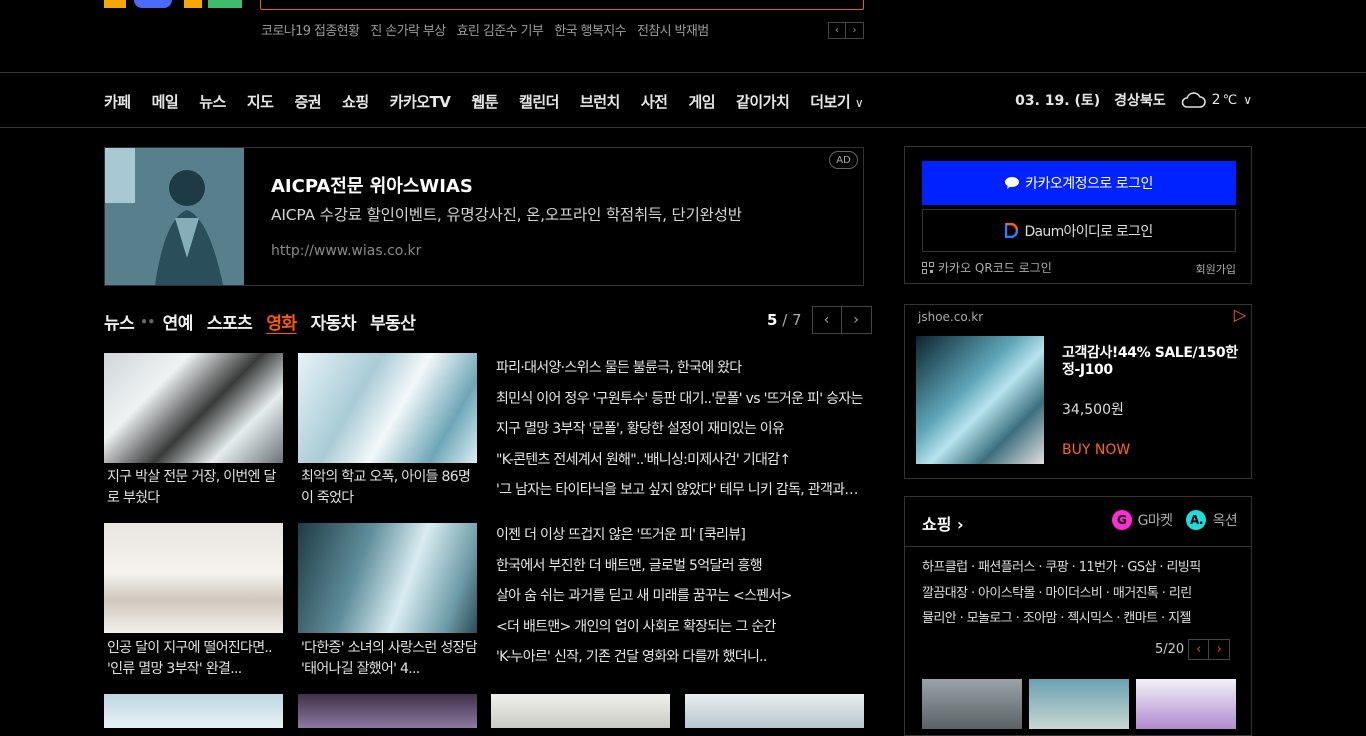  Describe the element at coordinates (1012, 230) in the screenshot. I see `daum-d-icon` at that location.